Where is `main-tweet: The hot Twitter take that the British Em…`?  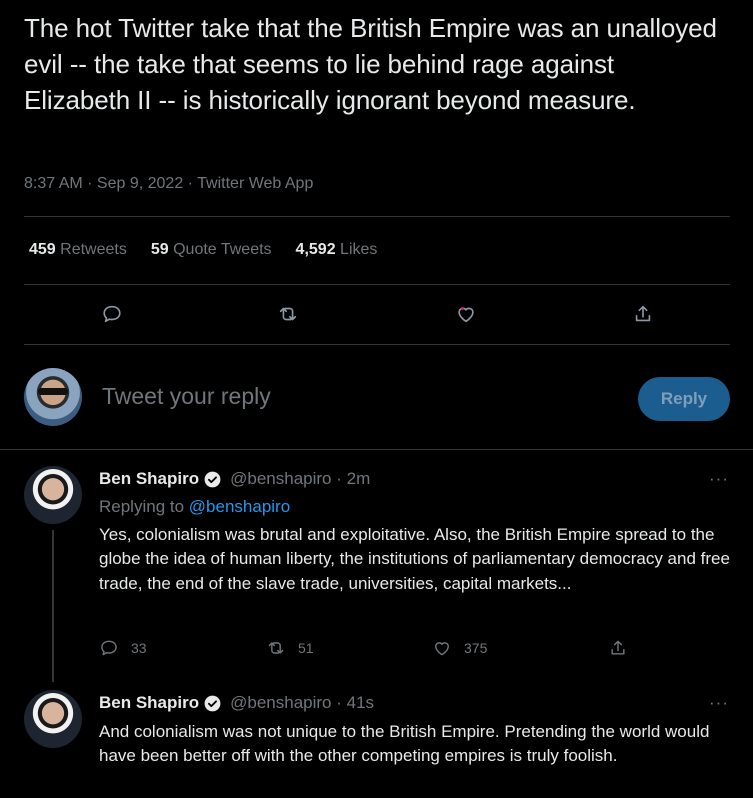
main-tweet: The hot Twitter take that the British Em… is located at coordinates (374, 64).